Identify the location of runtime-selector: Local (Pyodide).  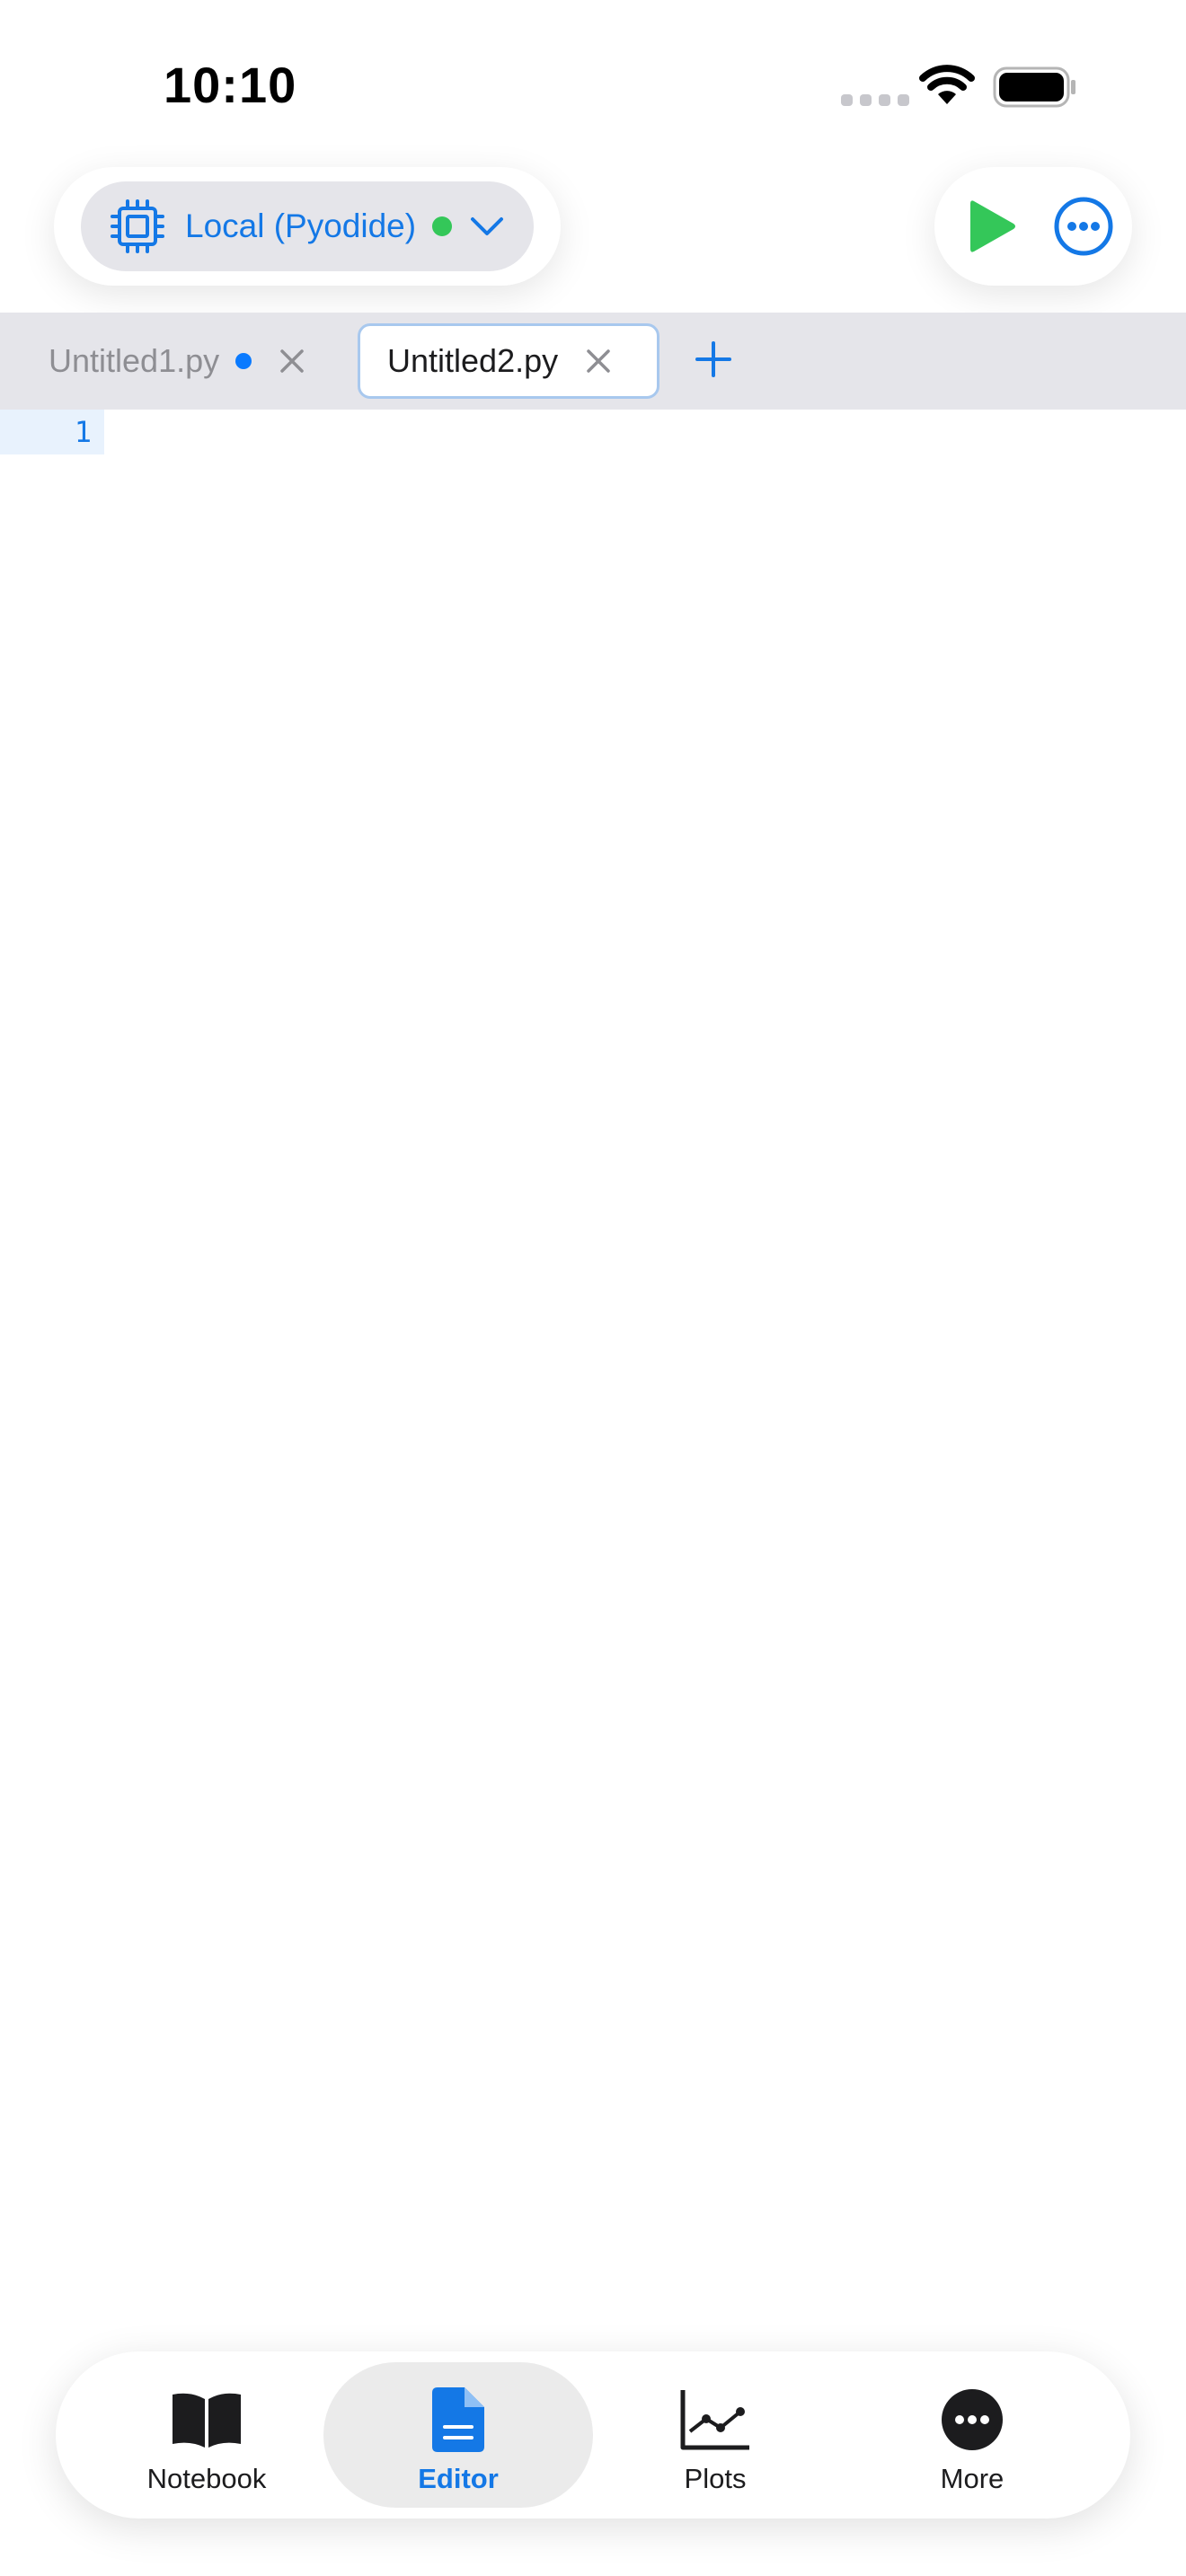
(307, 226).